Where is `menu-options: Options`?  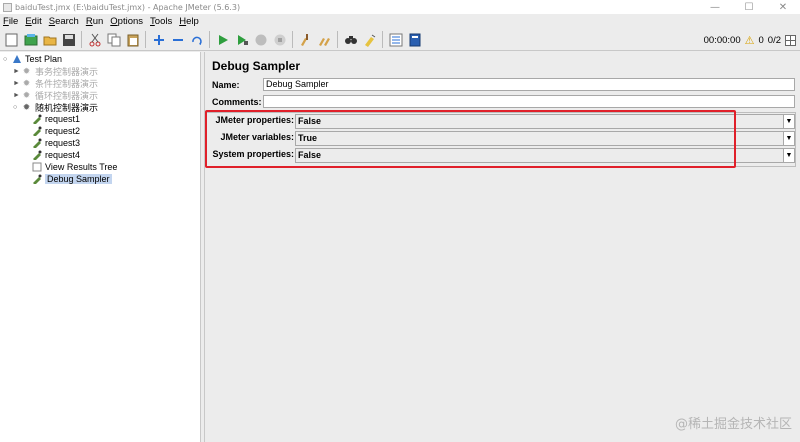 menu-options: Options is located at coordinates (126, 21).